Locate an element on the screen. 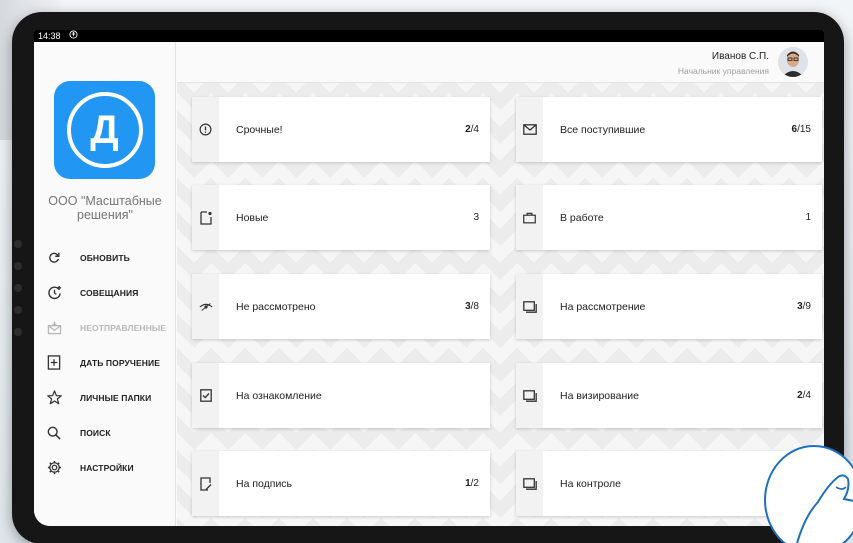 This screenshot has height=543, width=853. user-role: Начальник управления is located at coordinates (723, 71).